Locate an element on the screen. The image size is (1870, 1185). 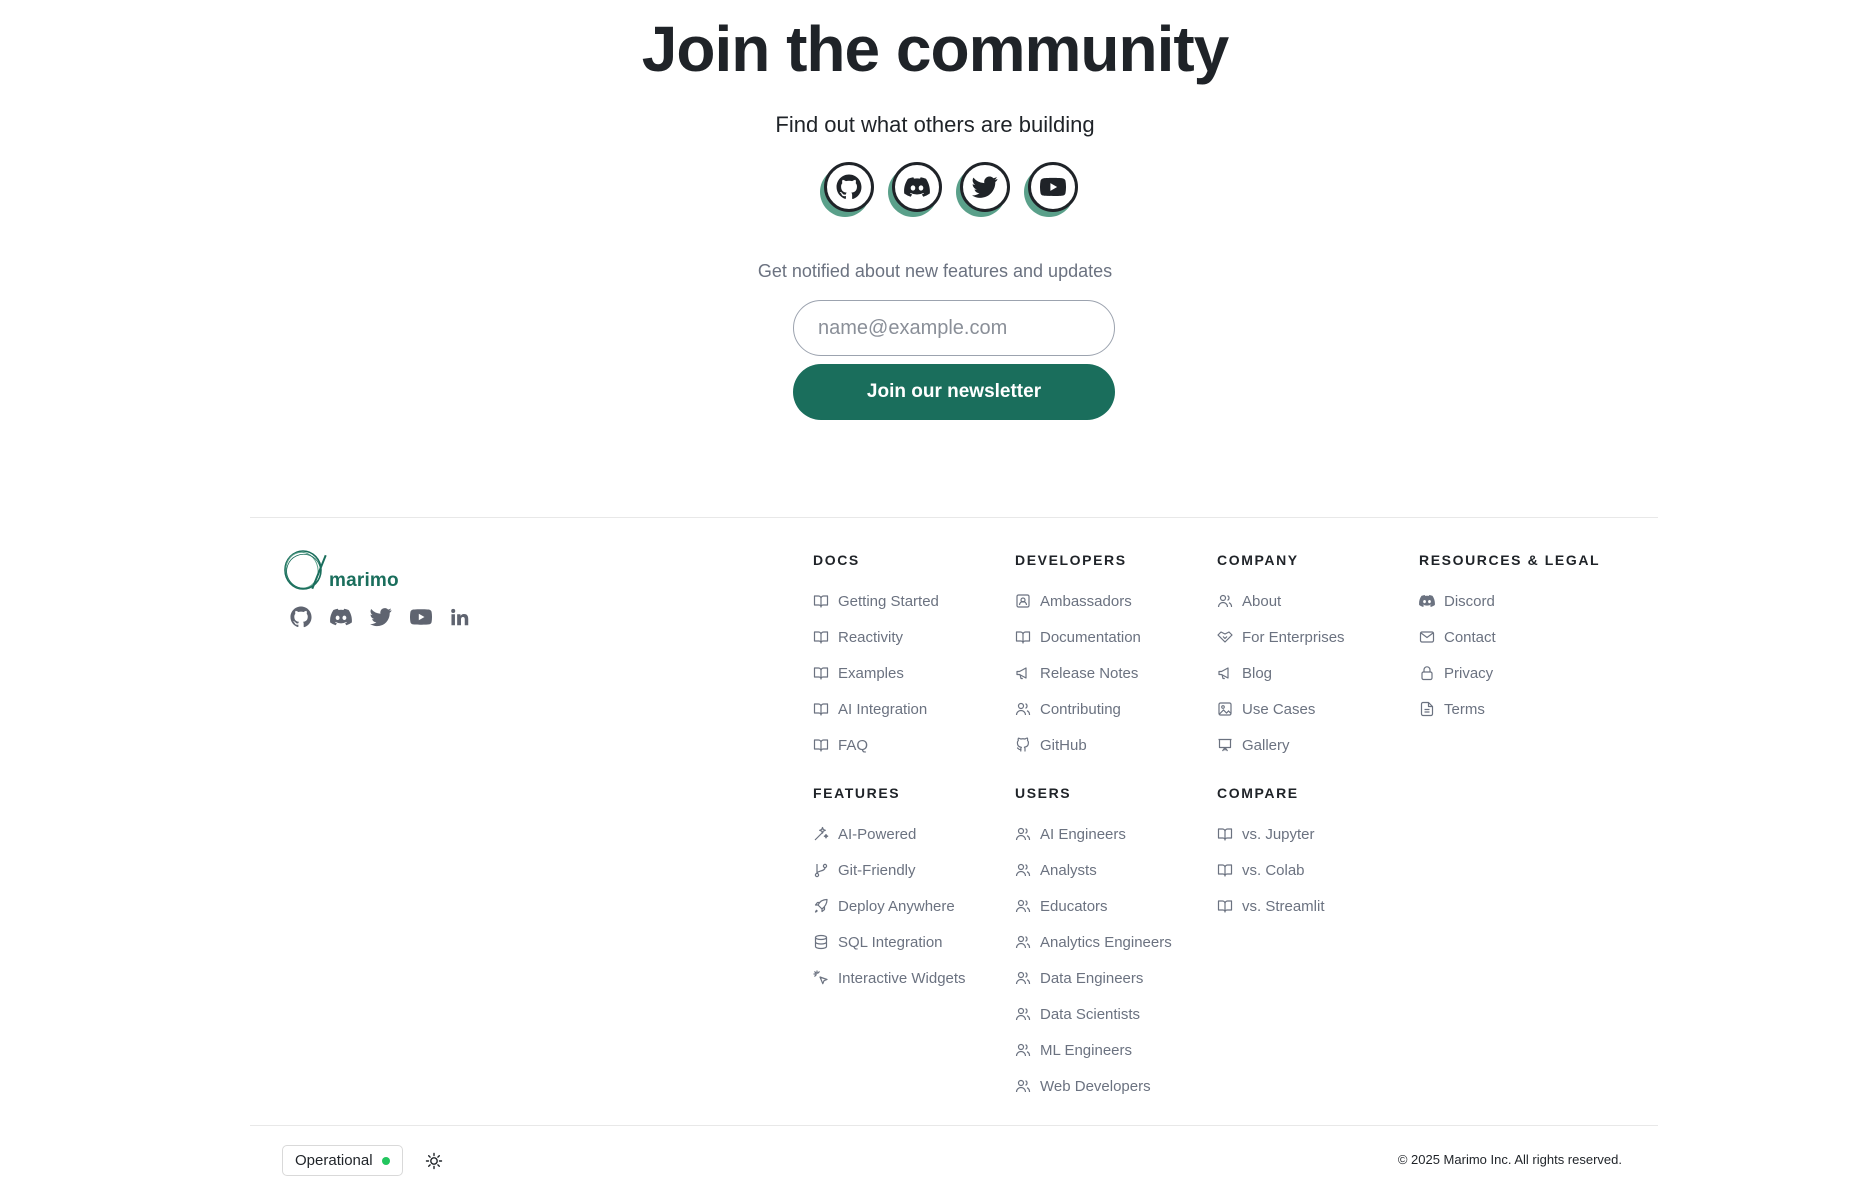
link-label: Gallery is located at coordinates (1266, 745).